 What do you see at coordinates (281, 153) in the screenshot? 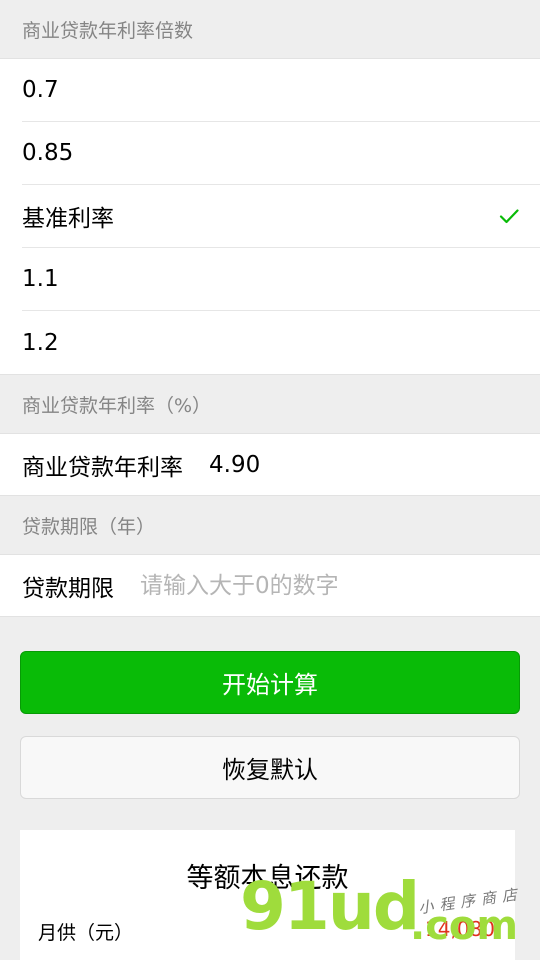
I see `multiplier-option-0-85: 0.85` at bounding box center [281, 153].